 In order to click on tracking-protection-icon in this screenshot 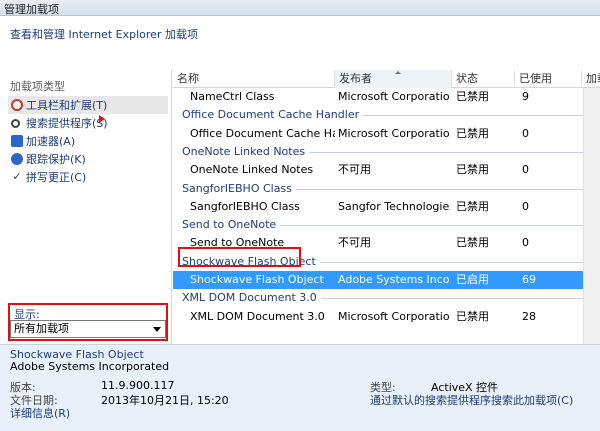, I will do `click(17, 159)`.